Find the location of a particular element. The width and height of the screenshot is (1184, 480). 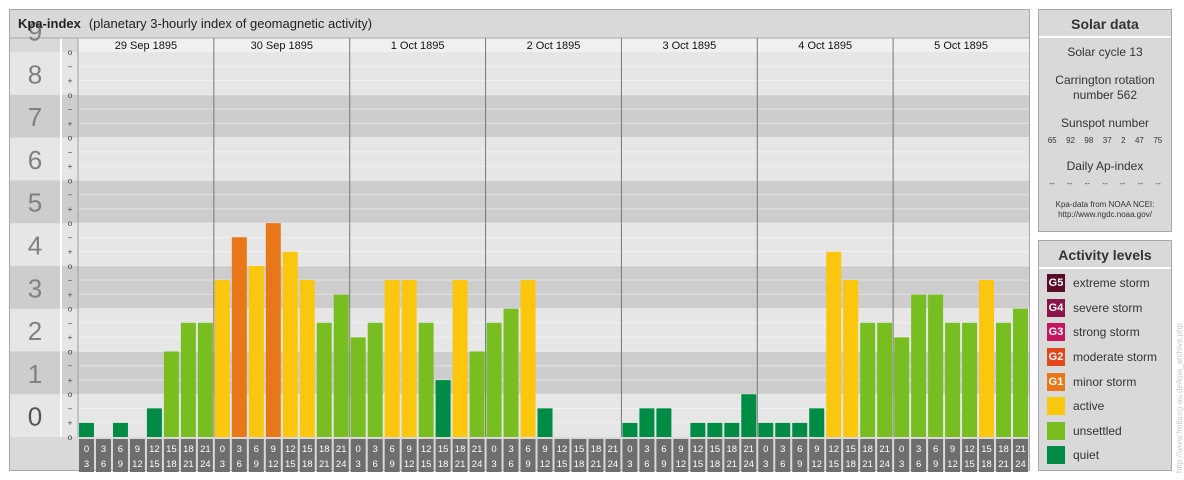

day-label: 5 Oct 1895 is located at coordinates (961, 46).